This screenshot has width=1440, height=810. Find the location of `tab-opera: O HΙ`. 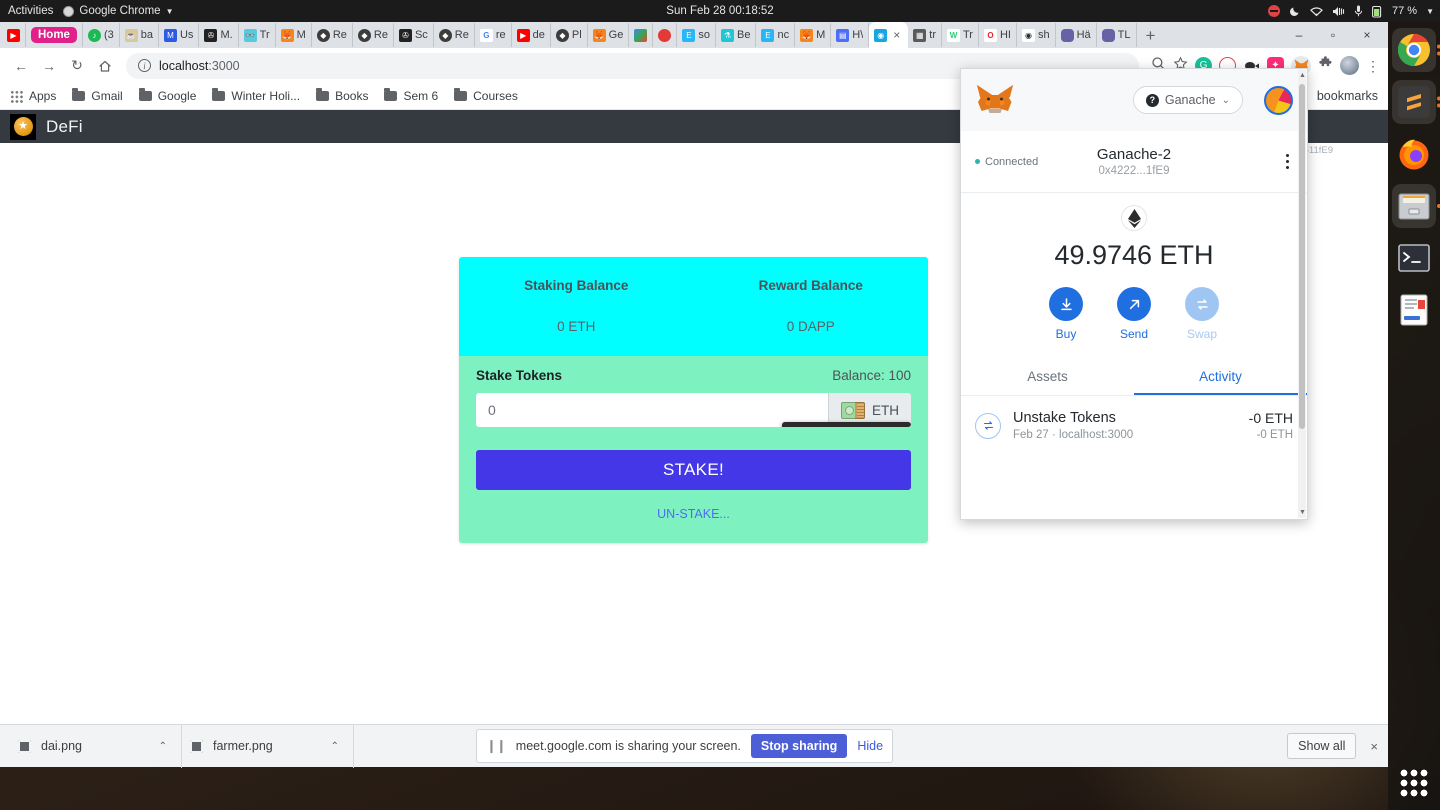

tab-opera: O HΙ is located at coordinates (998, 35).